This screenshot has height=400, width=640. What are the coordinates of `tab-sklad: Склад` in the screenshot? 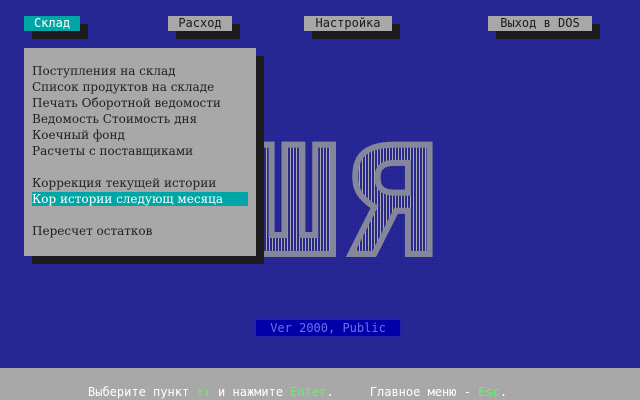 It's located at (52, 23).